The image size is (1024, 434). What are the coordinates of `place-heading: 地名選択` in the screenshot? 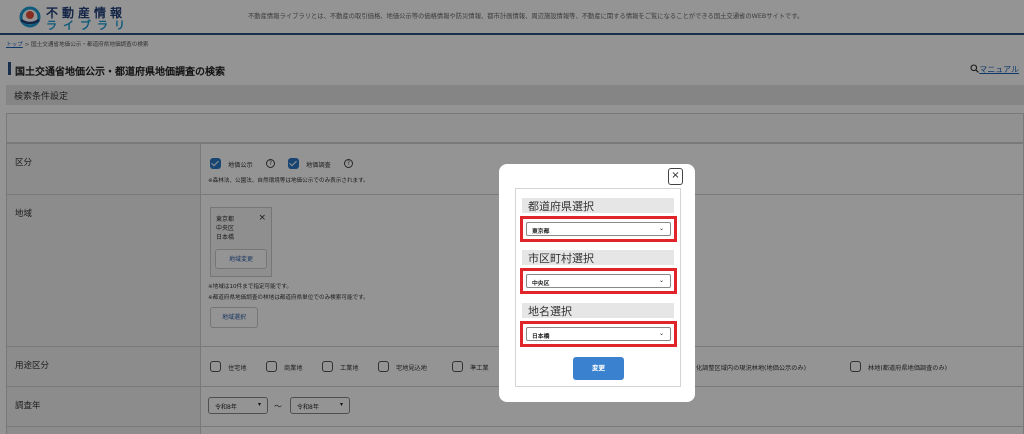 It's located at (598, 310).